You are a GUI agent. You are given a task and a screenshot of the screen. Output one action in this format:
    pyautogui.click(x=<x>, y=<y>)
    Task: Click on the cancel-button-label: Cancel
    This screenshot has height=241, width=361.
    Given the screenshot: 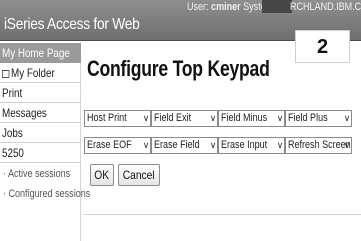 What is the action you would take?
    pyautogui.click(x=139, y=175)
    